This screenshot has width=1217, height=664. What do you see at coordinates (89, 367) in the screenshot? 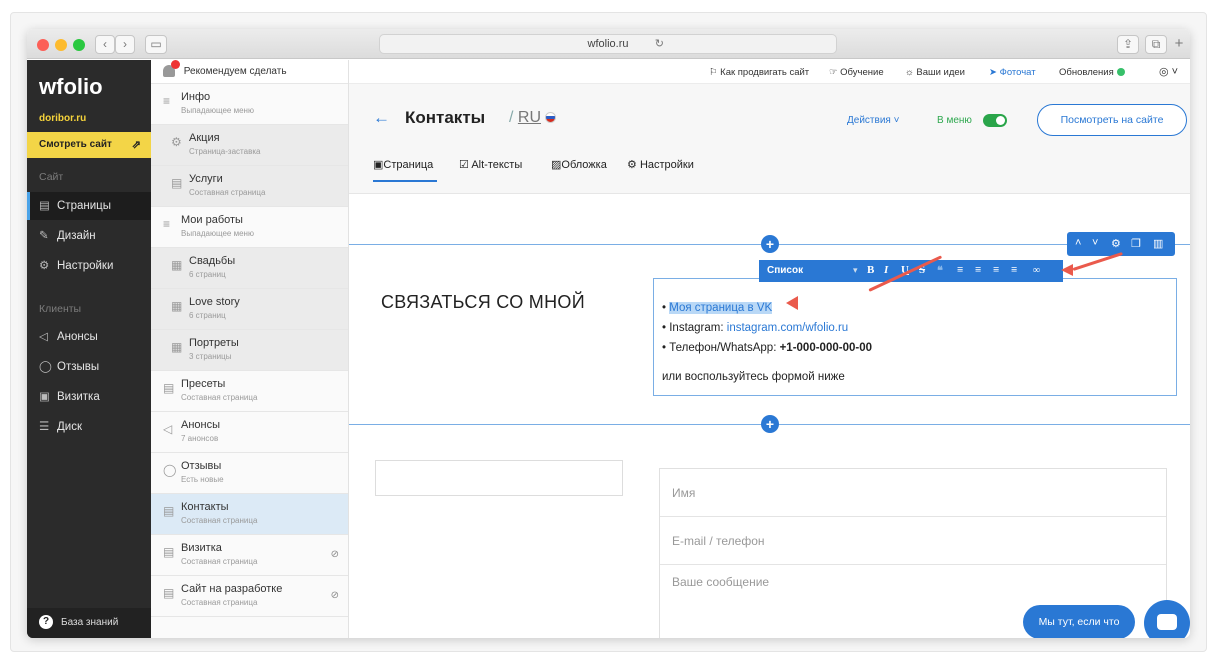
I see `sidebar-item-reviews: ◯ Отзывы` at bounding box center [89, 367].